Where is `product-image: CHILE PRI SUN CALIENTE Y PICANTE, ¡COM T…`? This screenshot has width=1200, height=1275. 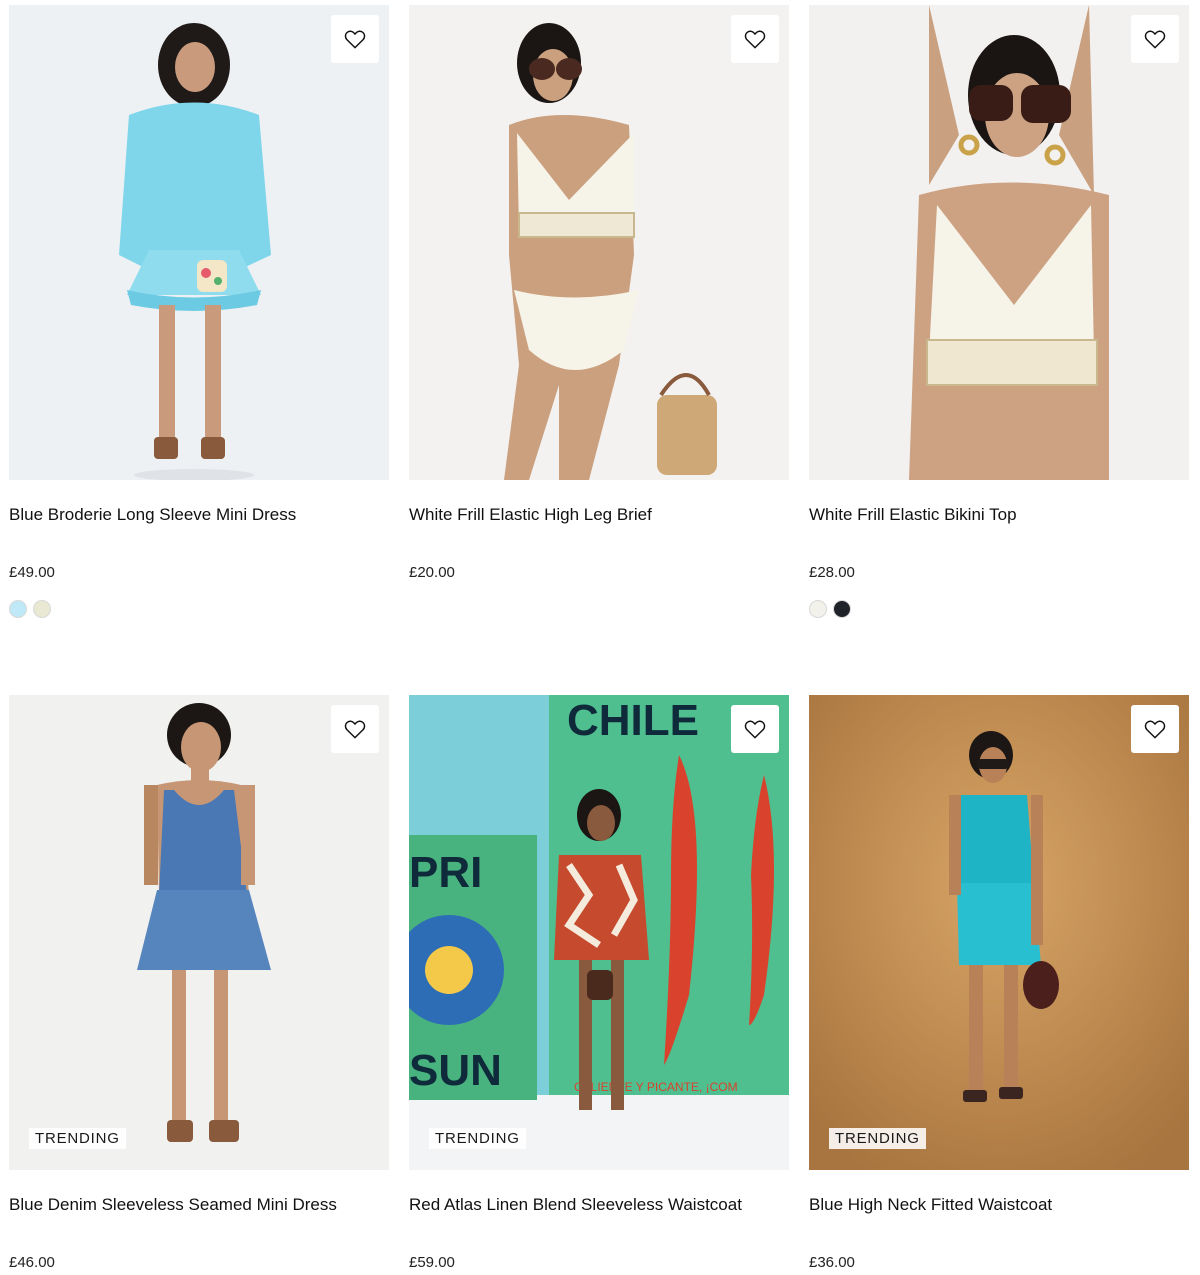 product-image: CHILE PRI SUN CALIENTE Y PICANTE, ¡COM T… is located at coordinates (599, 932).